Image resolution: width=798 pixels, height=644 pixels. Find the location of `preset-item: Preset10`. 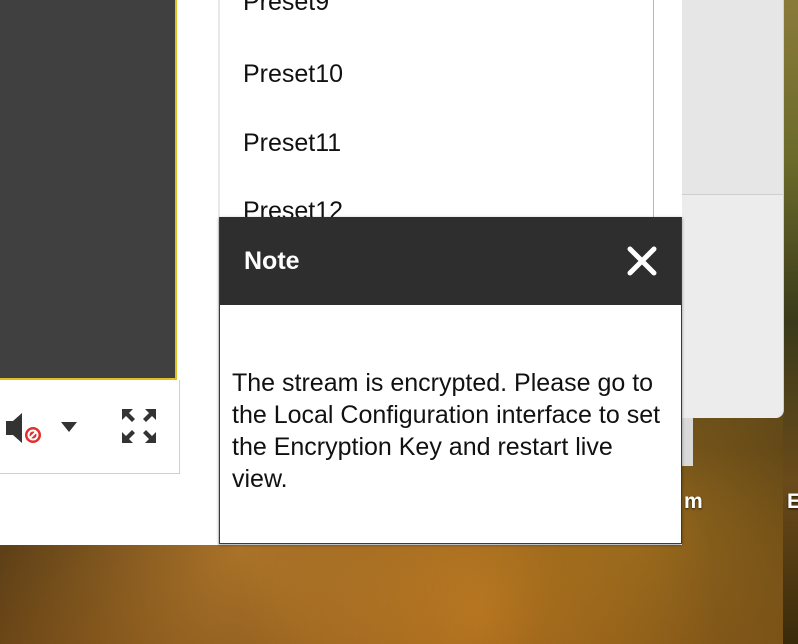

preset-item: Preset10 is located at coordinates (293, 74).